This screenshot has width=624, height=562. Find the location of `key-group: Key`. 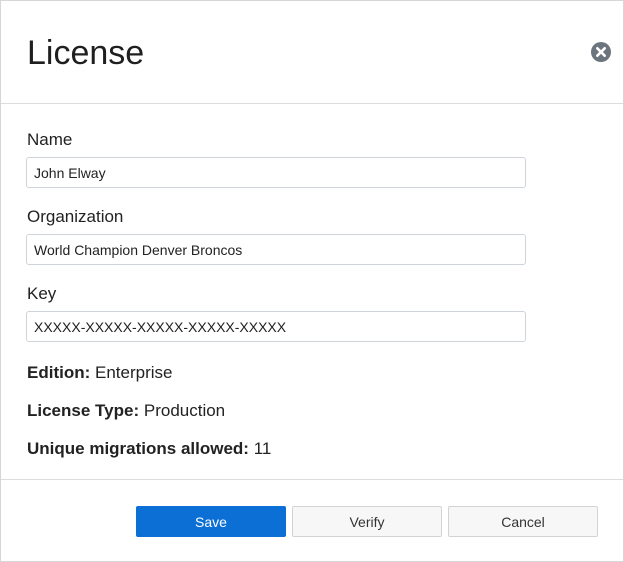

key-group: Key is located at coordinates (278, 312).